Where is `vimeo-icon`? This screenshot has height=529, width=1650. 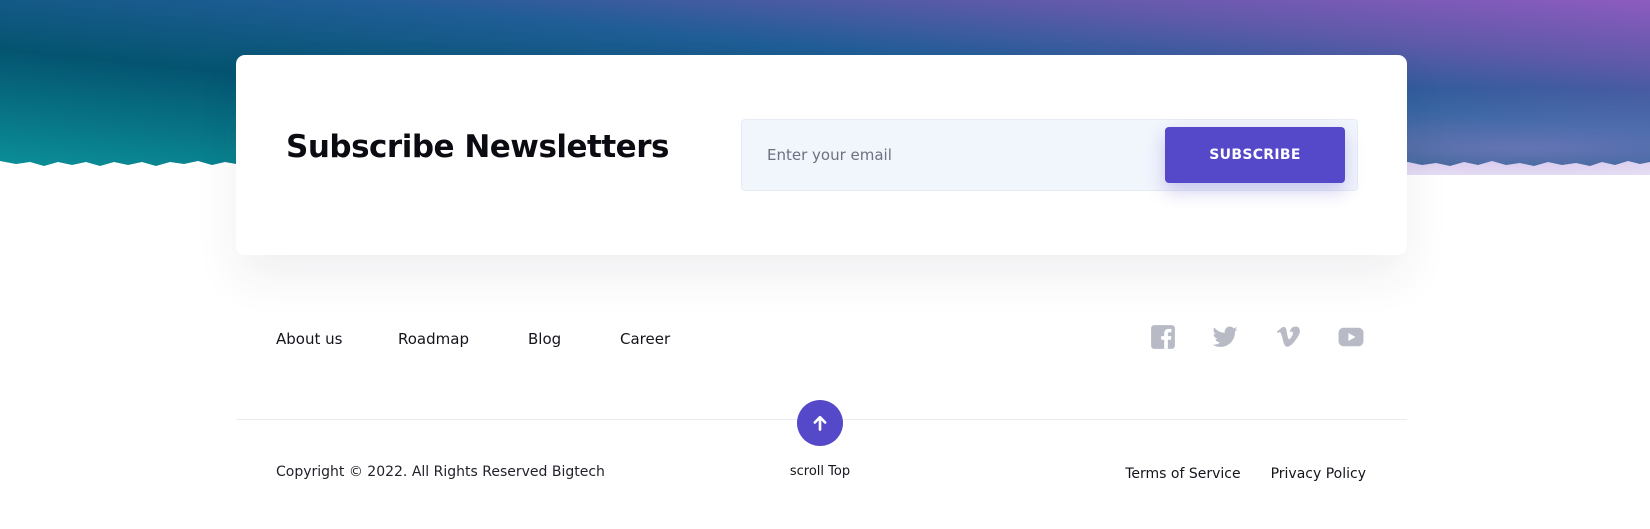 vimeo-icon is located at coordinates (1288, 337).